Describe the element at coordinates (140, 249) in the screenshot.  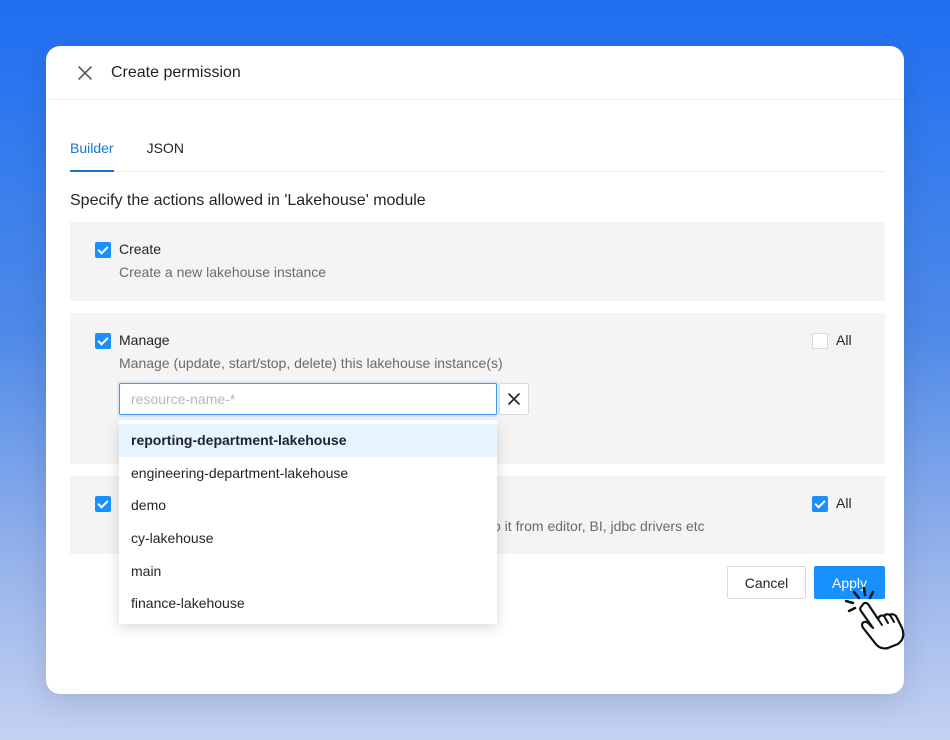
I see `create-label: Create` at that location.